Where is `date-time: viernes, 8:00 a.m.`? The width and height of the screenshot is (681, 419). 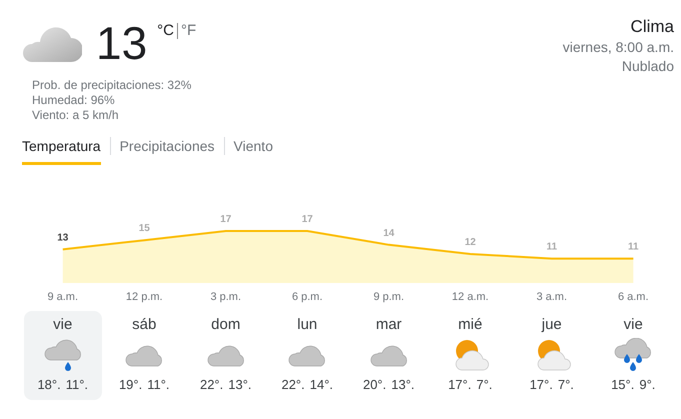
date-time: viernes, 8:00 a.m. is located at coordinates (618, 47).